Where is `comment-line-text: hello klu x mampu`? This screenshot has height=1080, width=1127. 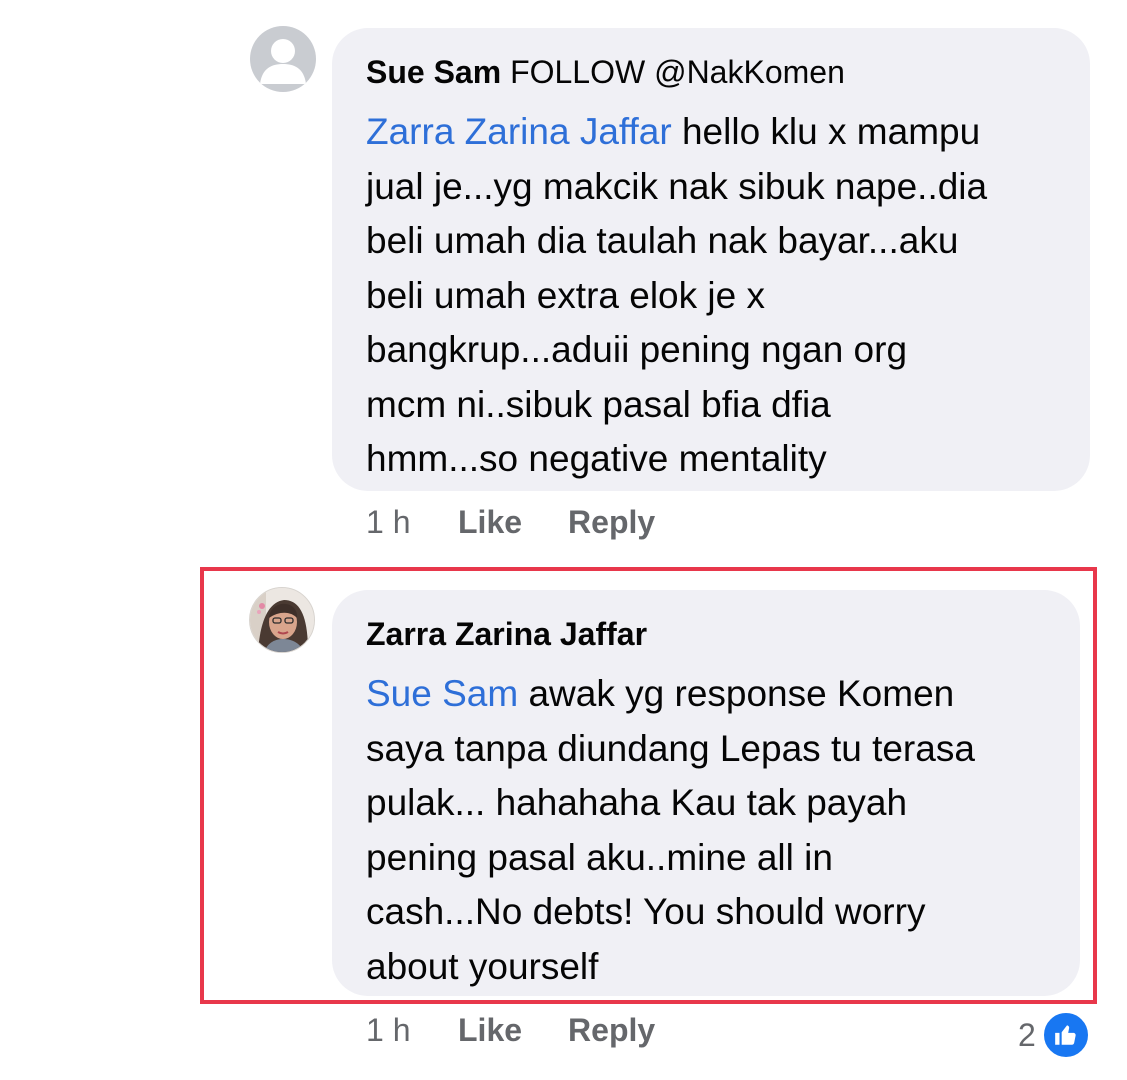 comment-line-text: hello klu x mampu is located at coordinates (826, 131).